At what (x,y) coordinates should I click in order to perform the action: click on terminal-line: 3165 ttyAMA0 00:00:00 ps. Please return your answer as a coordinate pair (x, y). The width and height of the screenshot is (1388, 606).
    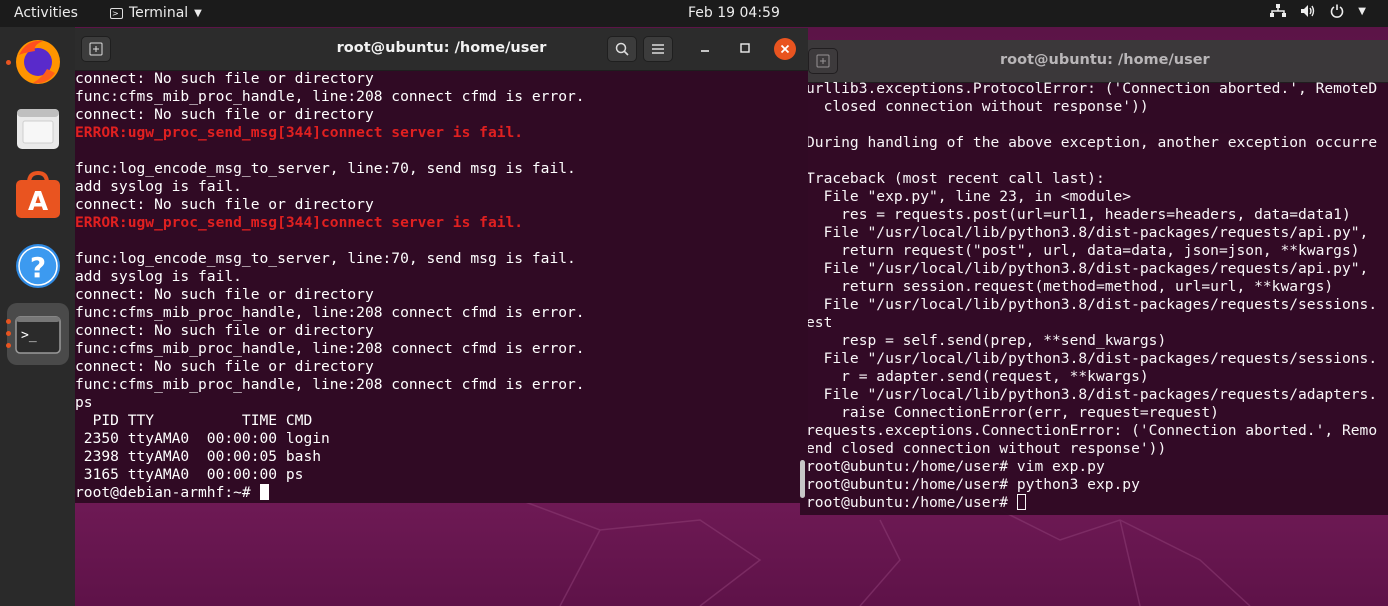
    Looking at the image, I should click on (189, 474).